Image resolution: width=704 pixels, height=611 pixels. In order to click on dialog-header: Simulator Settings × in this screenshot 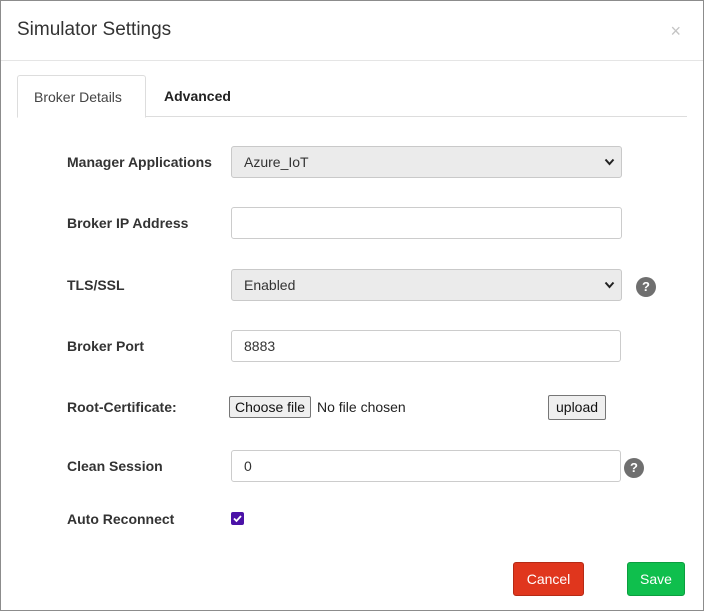, I will do `click(352, 31)`.